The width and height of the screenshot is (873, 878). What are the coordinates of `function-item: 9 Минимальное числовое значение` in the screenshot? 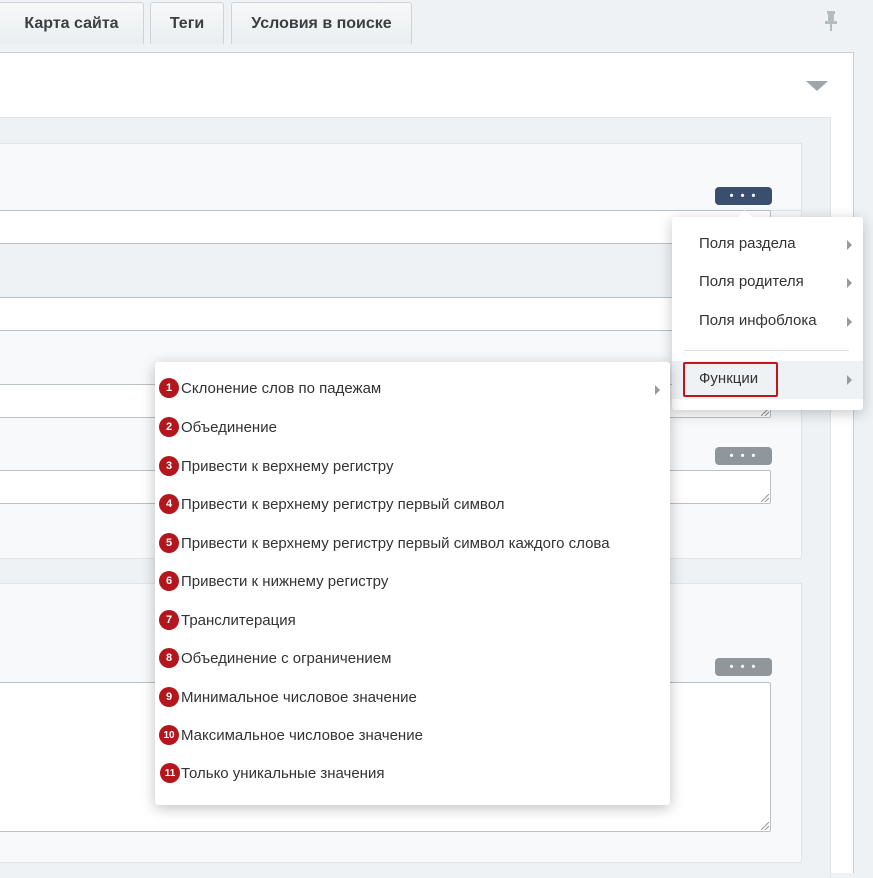 It's located at (412, 698).